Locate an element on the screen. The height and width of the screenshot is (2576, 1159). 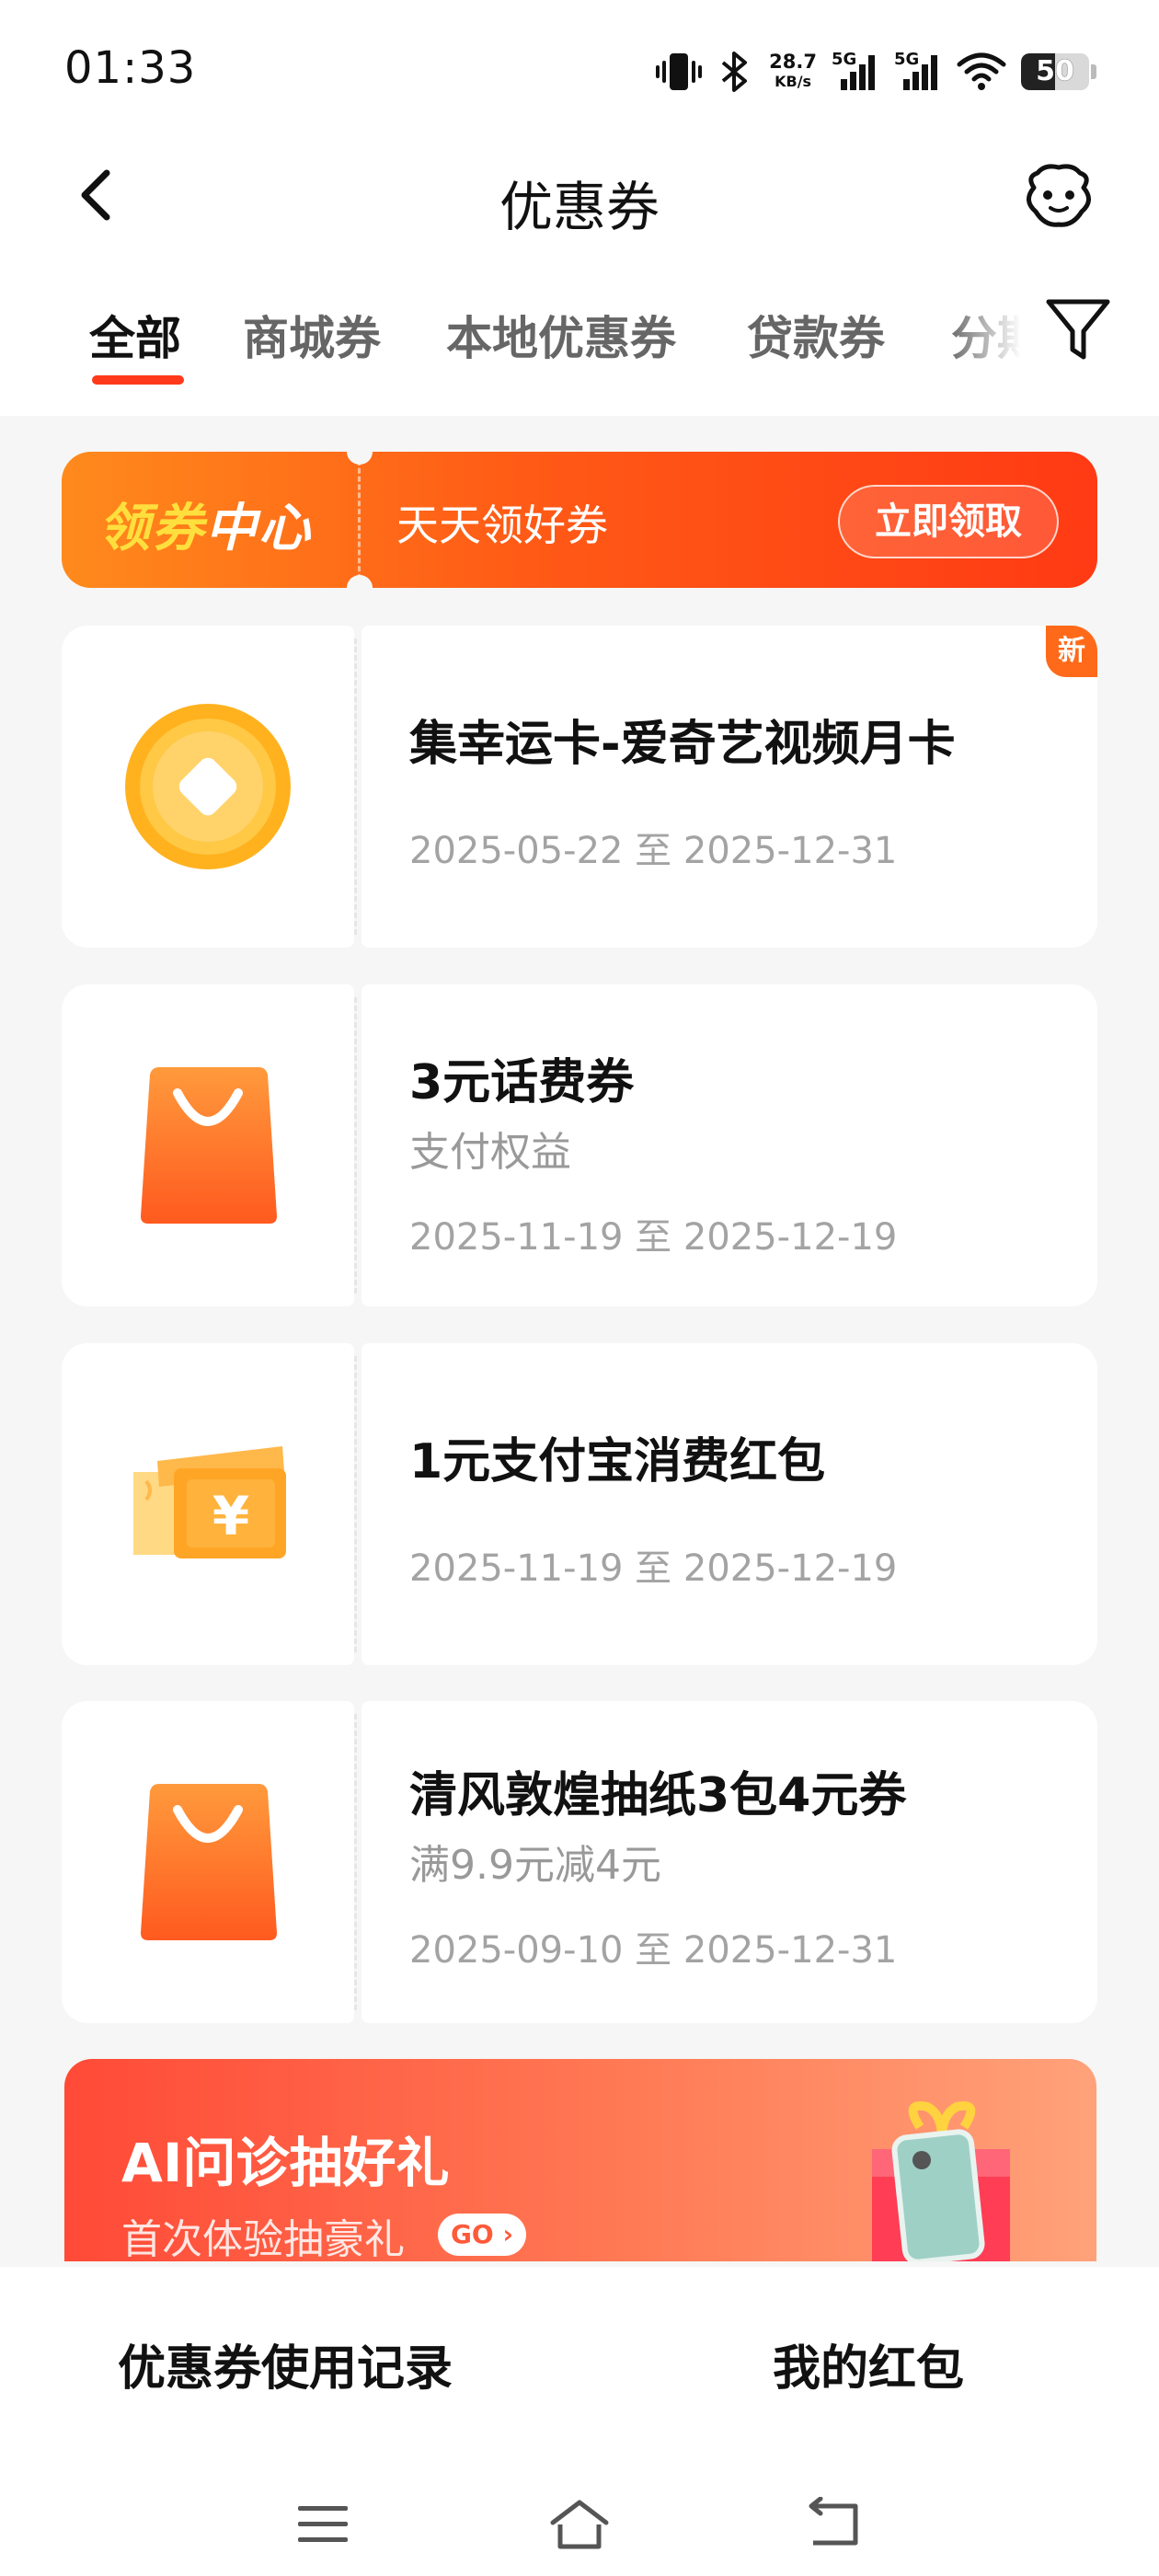
page-title: 优惠券 is located at coordinates (579, 207).